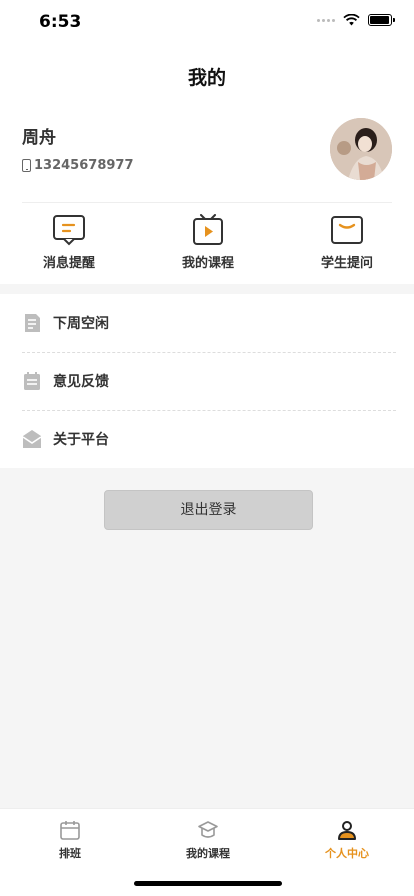 The height and width of the screenshot is (896, 414). Describe the element at coordinates (70, 853) in the screenshot. I see `tab-label: 排班` at that location.